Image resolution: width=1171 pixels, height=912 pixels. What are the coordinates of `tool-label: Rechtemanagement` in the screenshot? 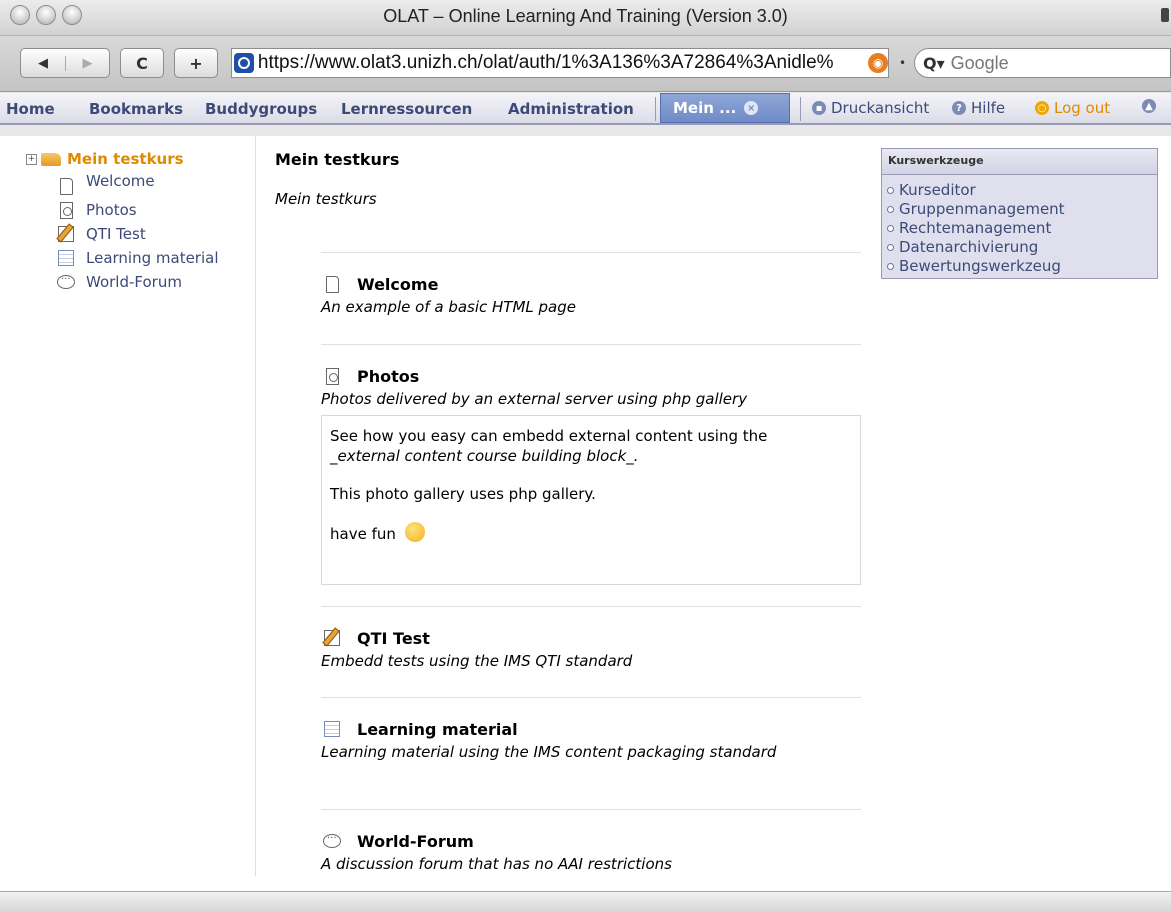 It's located at (975, 228).